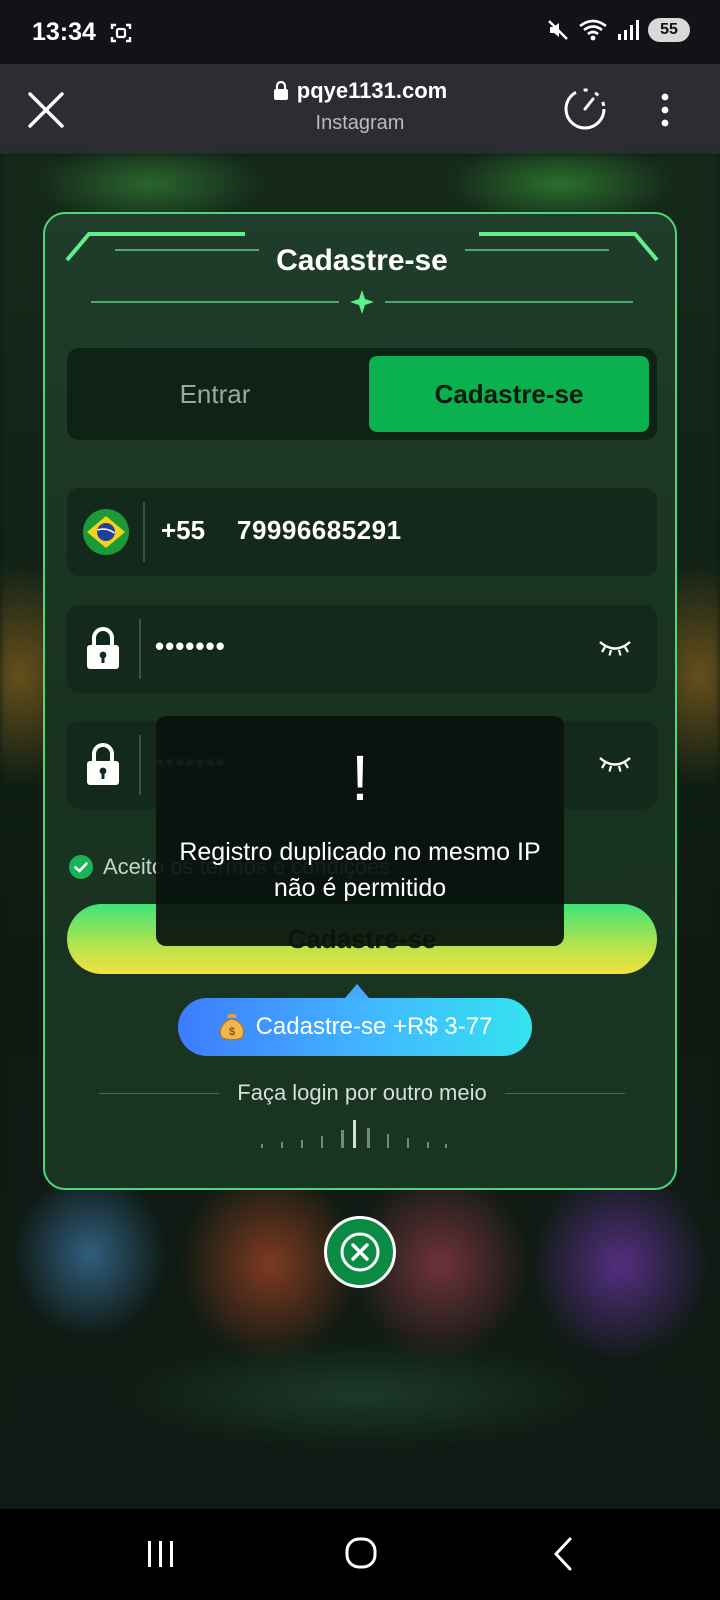  What do you see at coordinates (354, 1134) in the screenshot?
I see `loading-bars-icon` at bounding box center [354, 1134].